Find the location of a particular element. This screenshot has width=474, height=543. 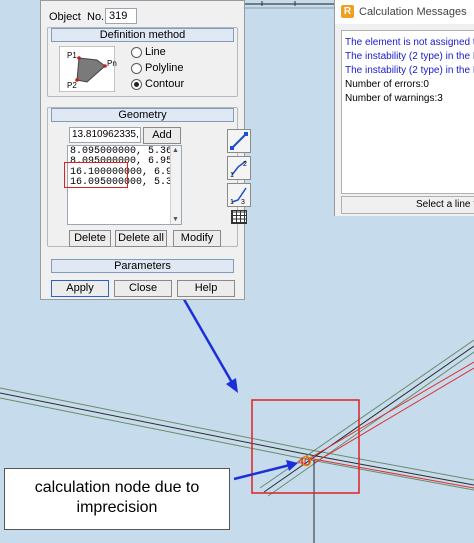

callout-line-2: imprecision is located at coordinates (117, 507).